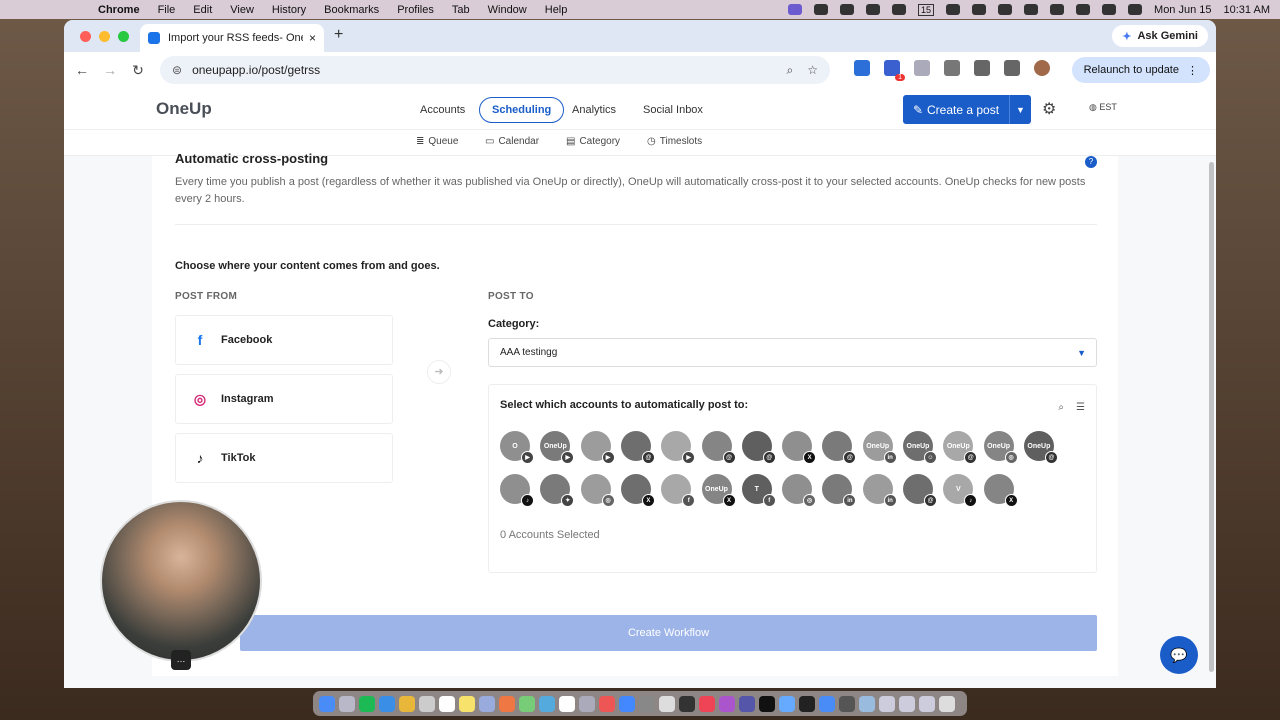  What do you see at coordinates (1091, 162) in the screenshot?
I see `help-icon: ?` at bounding box center [1091, 162].